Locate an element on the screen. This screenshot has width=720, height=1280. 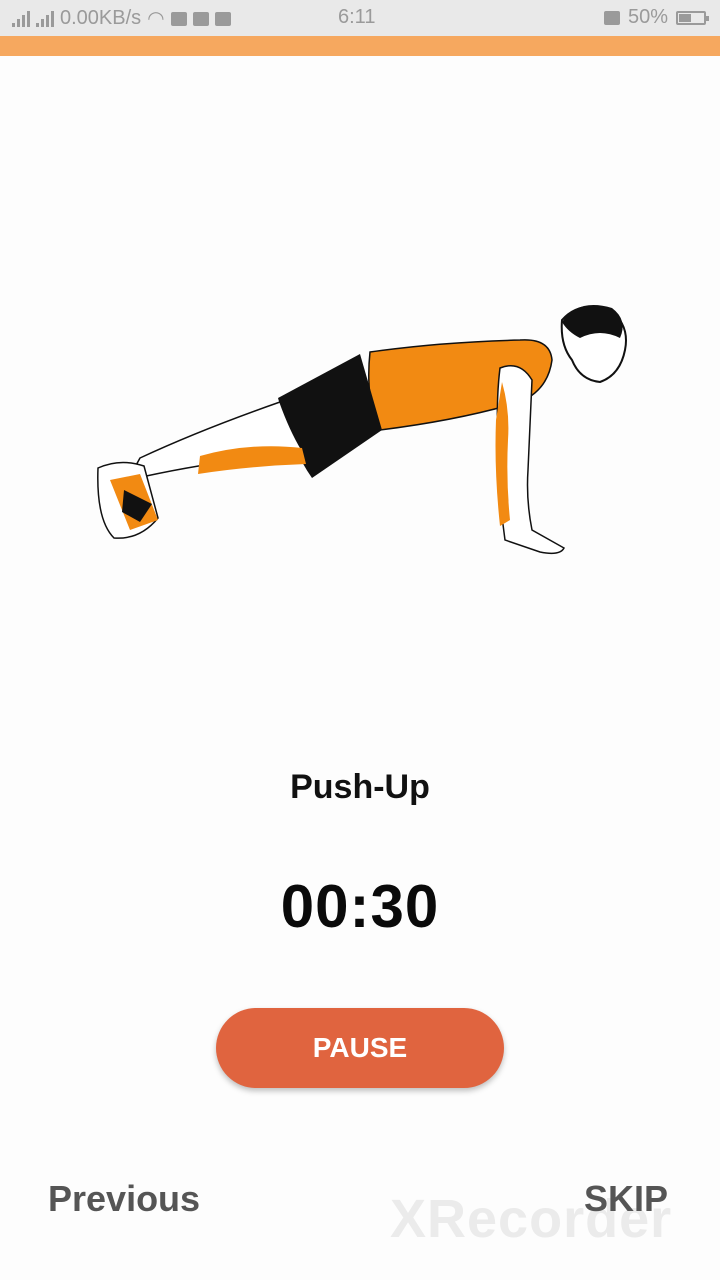
accent-bar is located at coordinates (360, 46).